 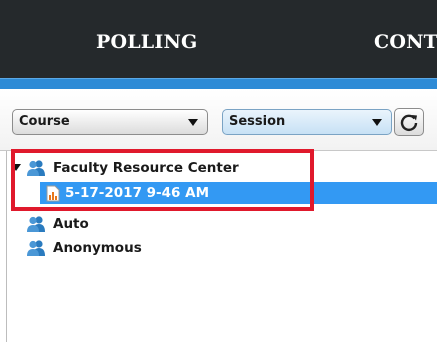 I want to click on tree-item-label: Auto, so click(x=71, y=224).